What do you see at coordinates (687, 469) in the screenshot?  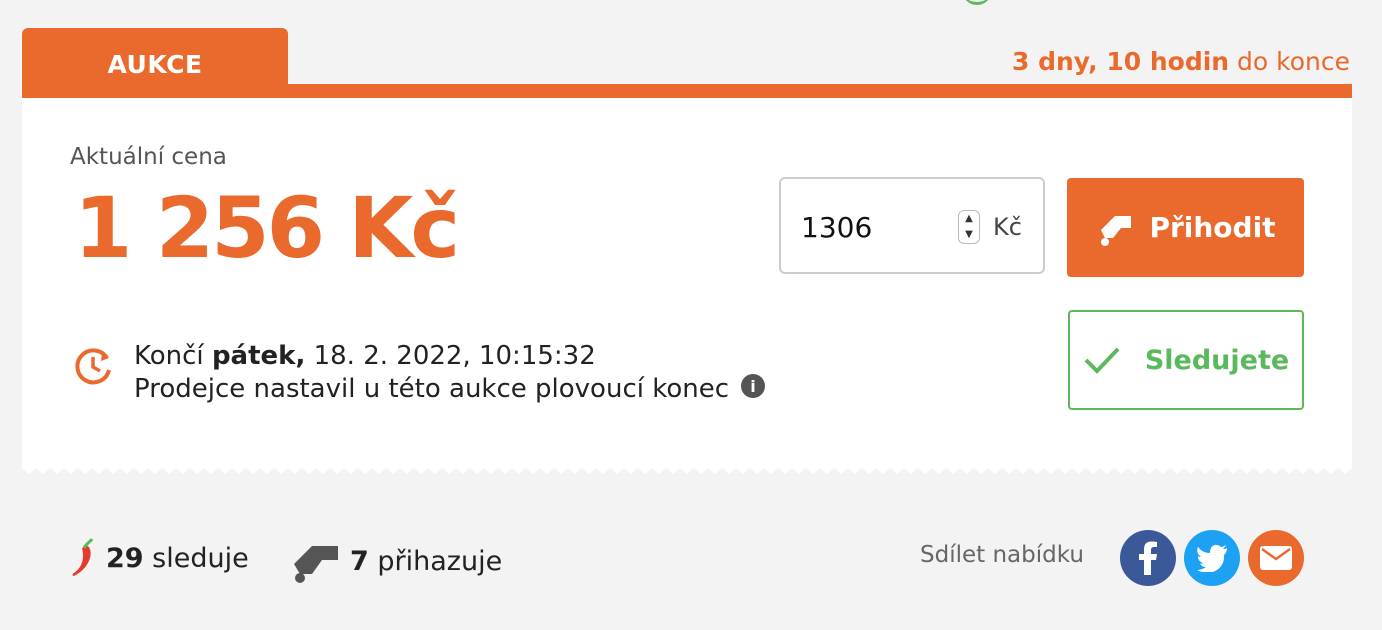 I see `card-zigzag-edge` at bounding box center [687, 469].